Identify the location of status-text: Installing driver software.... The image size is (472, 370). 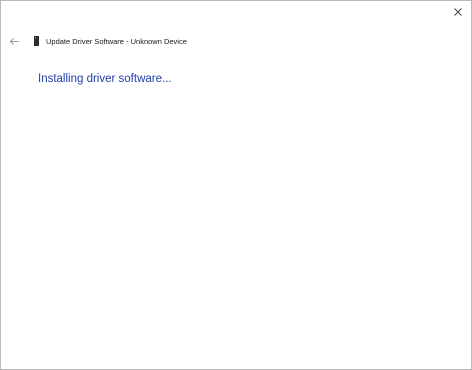
(105, 79).